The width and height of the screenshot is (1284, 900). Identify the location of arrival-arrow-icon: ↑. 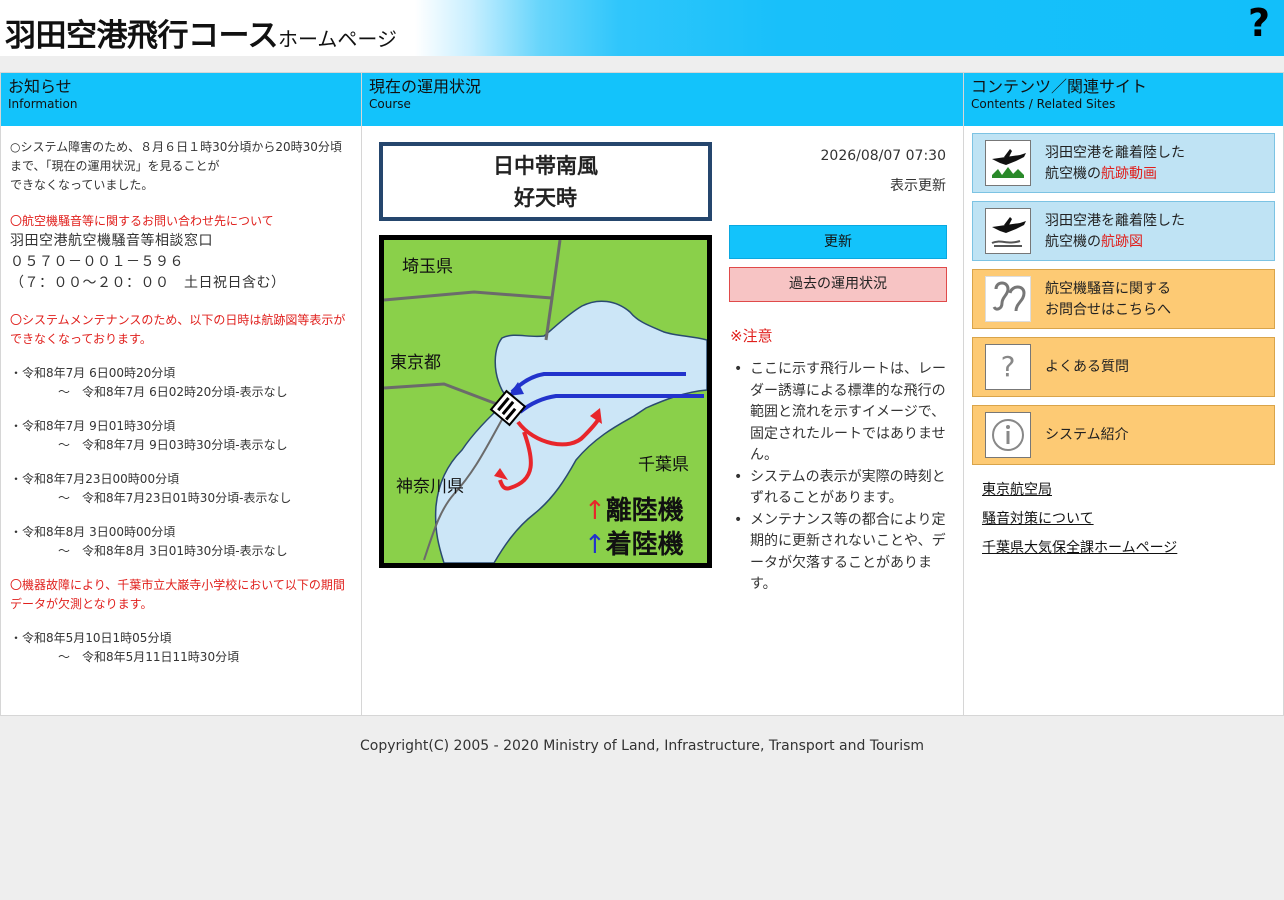
(595, 545).